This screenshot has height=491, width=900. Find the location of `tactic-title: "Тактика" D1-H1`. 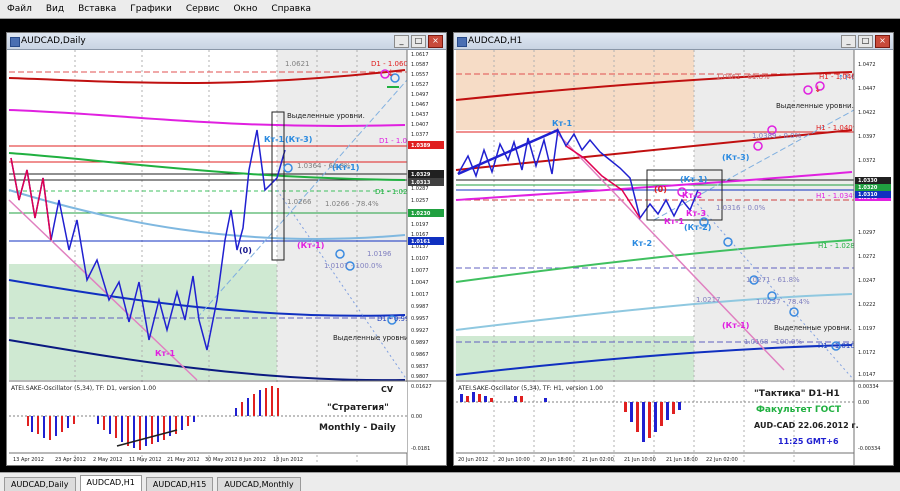

tactic-title: "Тактика" D1-H1 is located at coordinates (797, 394).